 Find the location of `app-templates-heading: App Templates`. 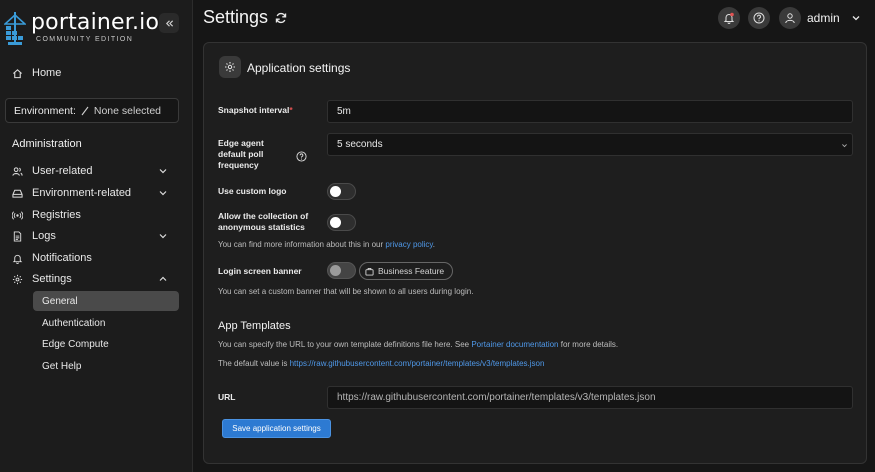

app-templates-heading: App Templates is located at coordinates (254, 326).